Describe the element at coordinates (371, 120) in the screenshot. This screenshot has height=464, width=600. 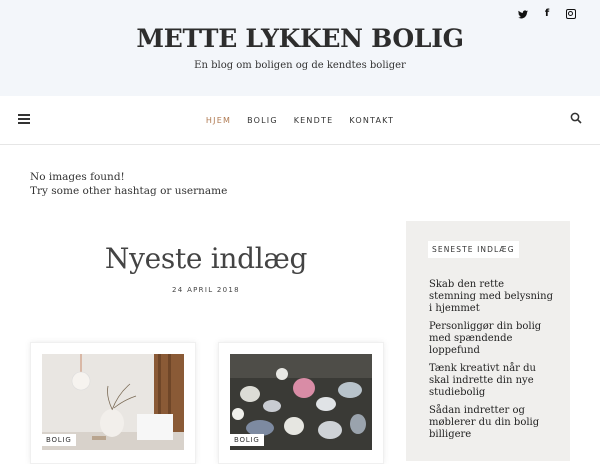
I see `nav-item-kontakt: KONTAKT` at that location.